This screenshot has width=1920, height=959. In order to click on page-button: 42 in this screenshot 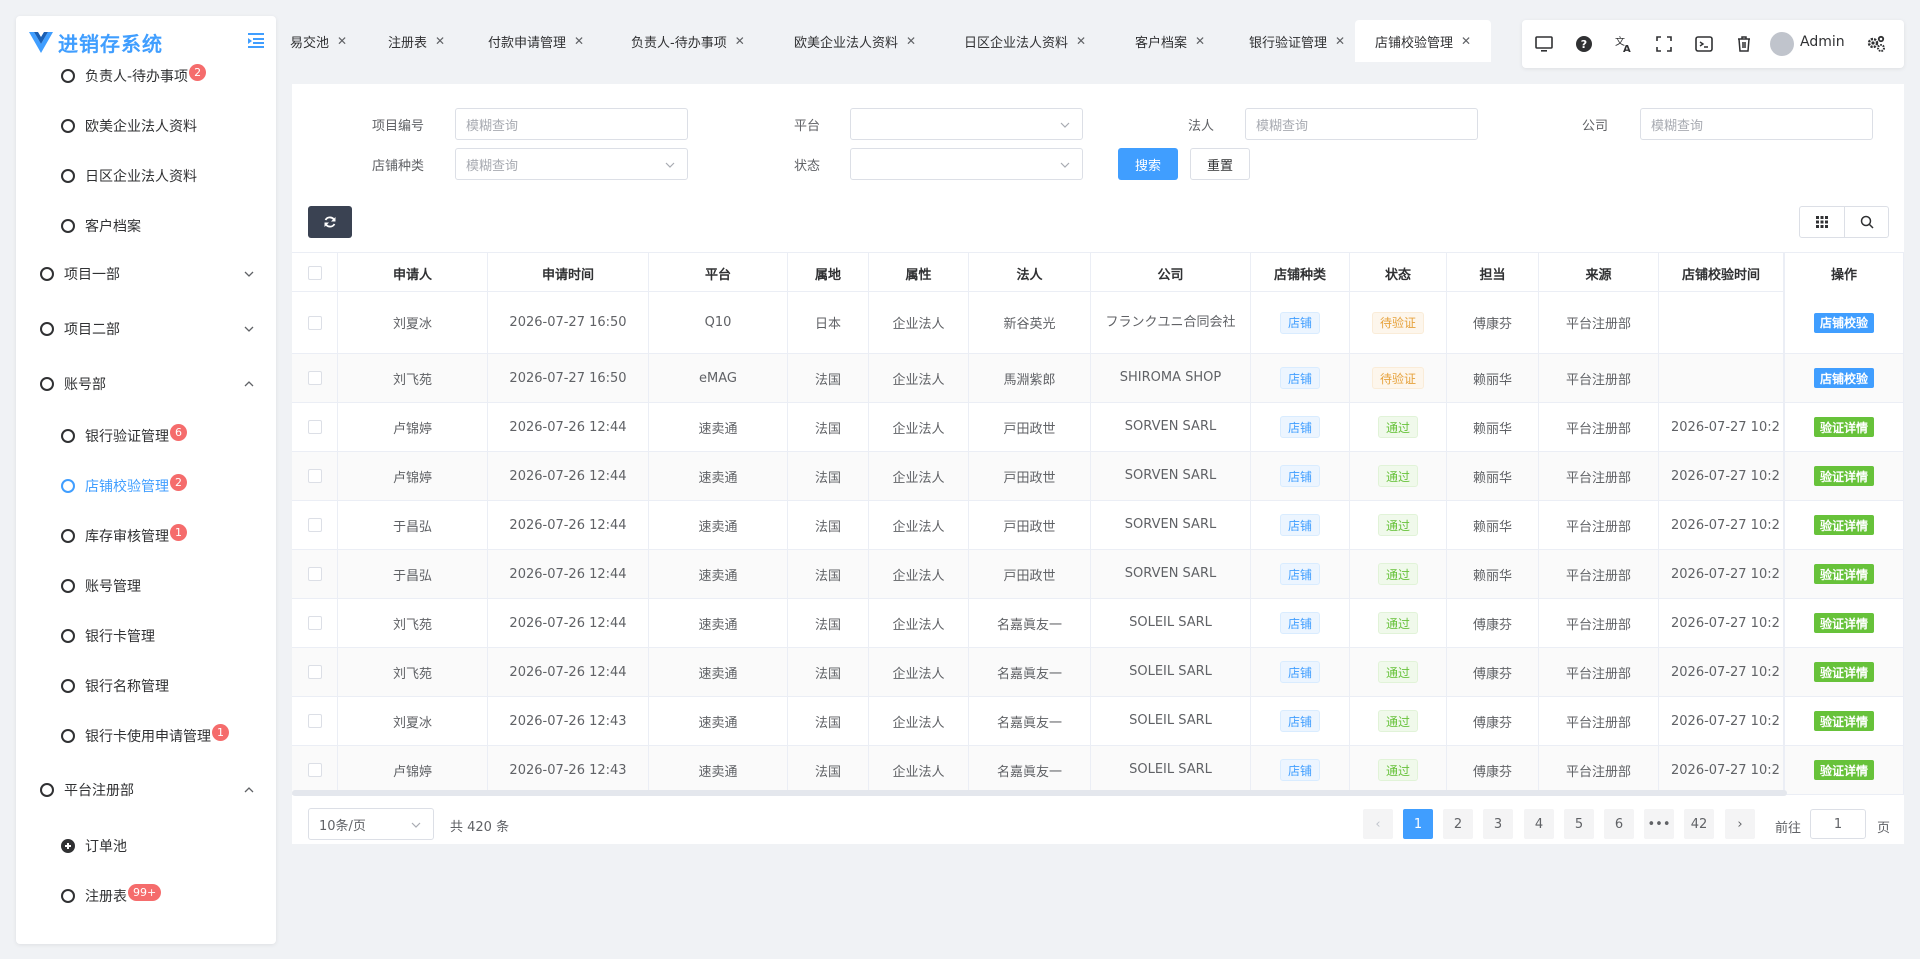, I will do `click(1699, 824)`.